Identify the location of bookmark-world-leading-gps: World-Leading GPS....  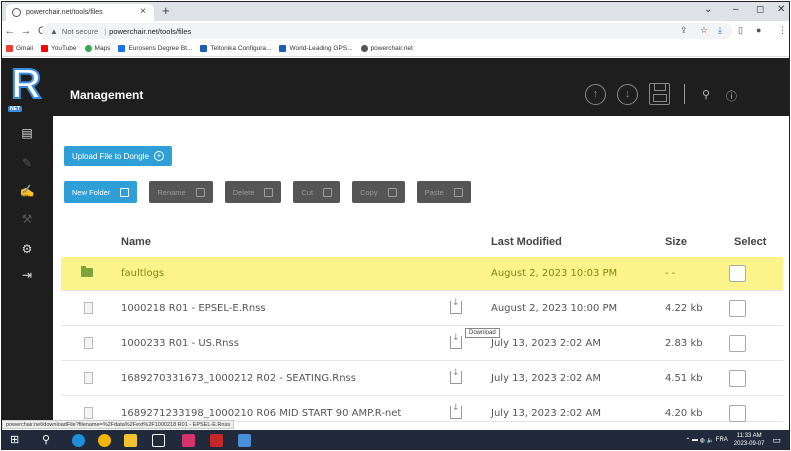
(316, 48).